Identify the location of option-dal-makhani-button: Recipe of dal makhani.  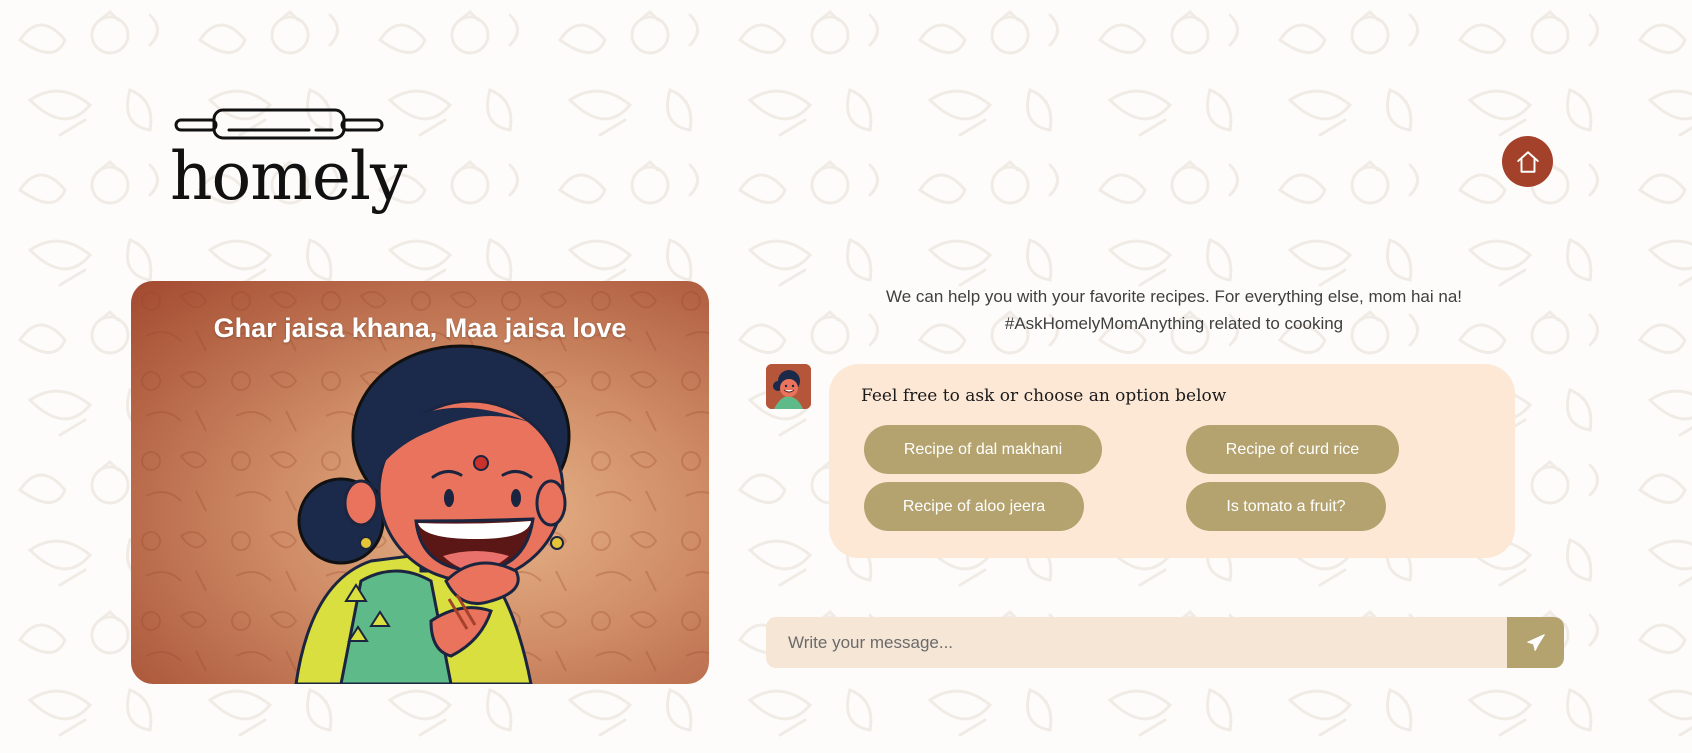
(983, 449).